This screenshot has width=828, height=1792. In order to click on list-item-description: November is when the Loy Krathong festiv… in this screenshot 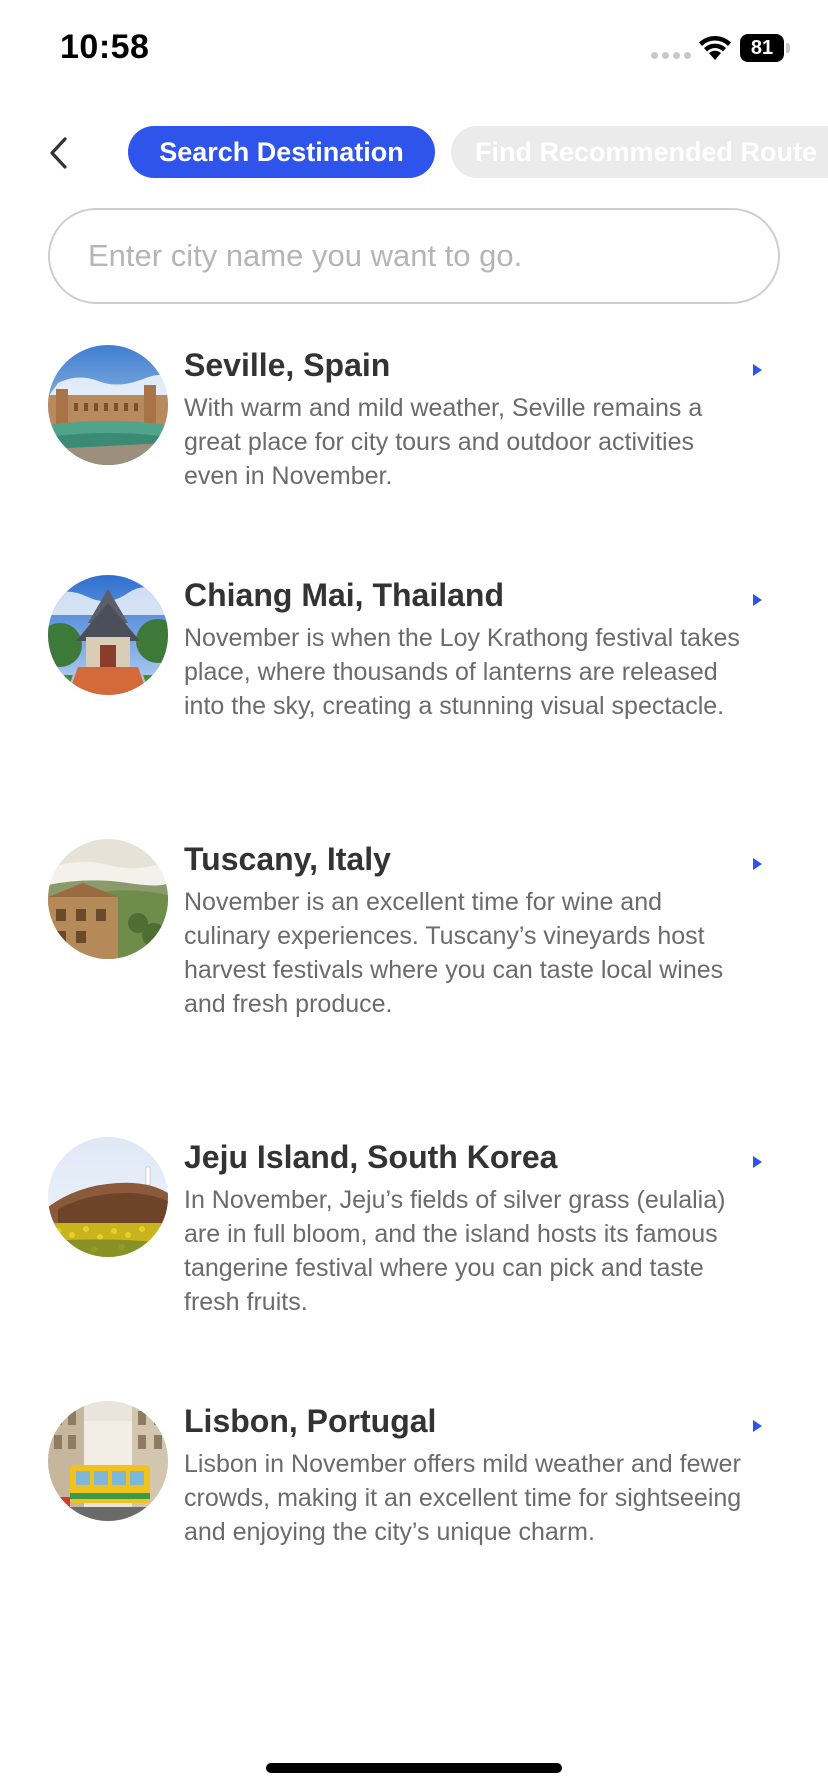, I will do `click(462, 672)`.